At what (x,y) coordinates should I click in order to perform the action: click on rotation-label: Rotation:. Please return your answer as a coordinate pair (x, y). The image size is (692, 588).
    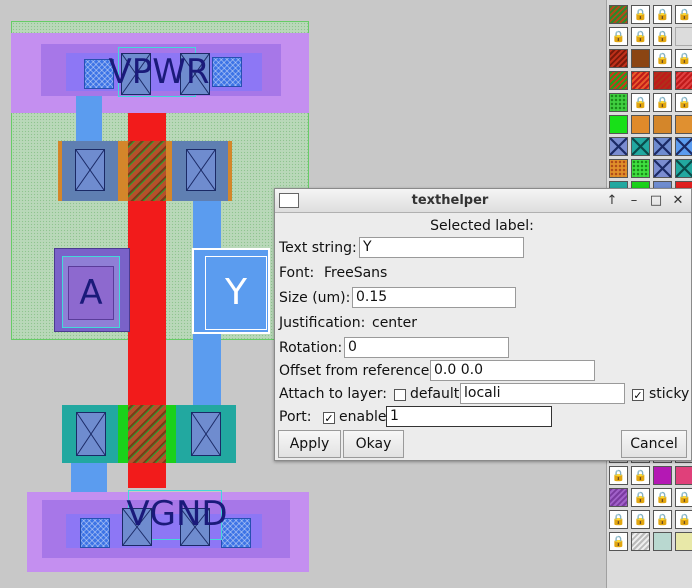
    Looking at the image, I should click on (311, 348).